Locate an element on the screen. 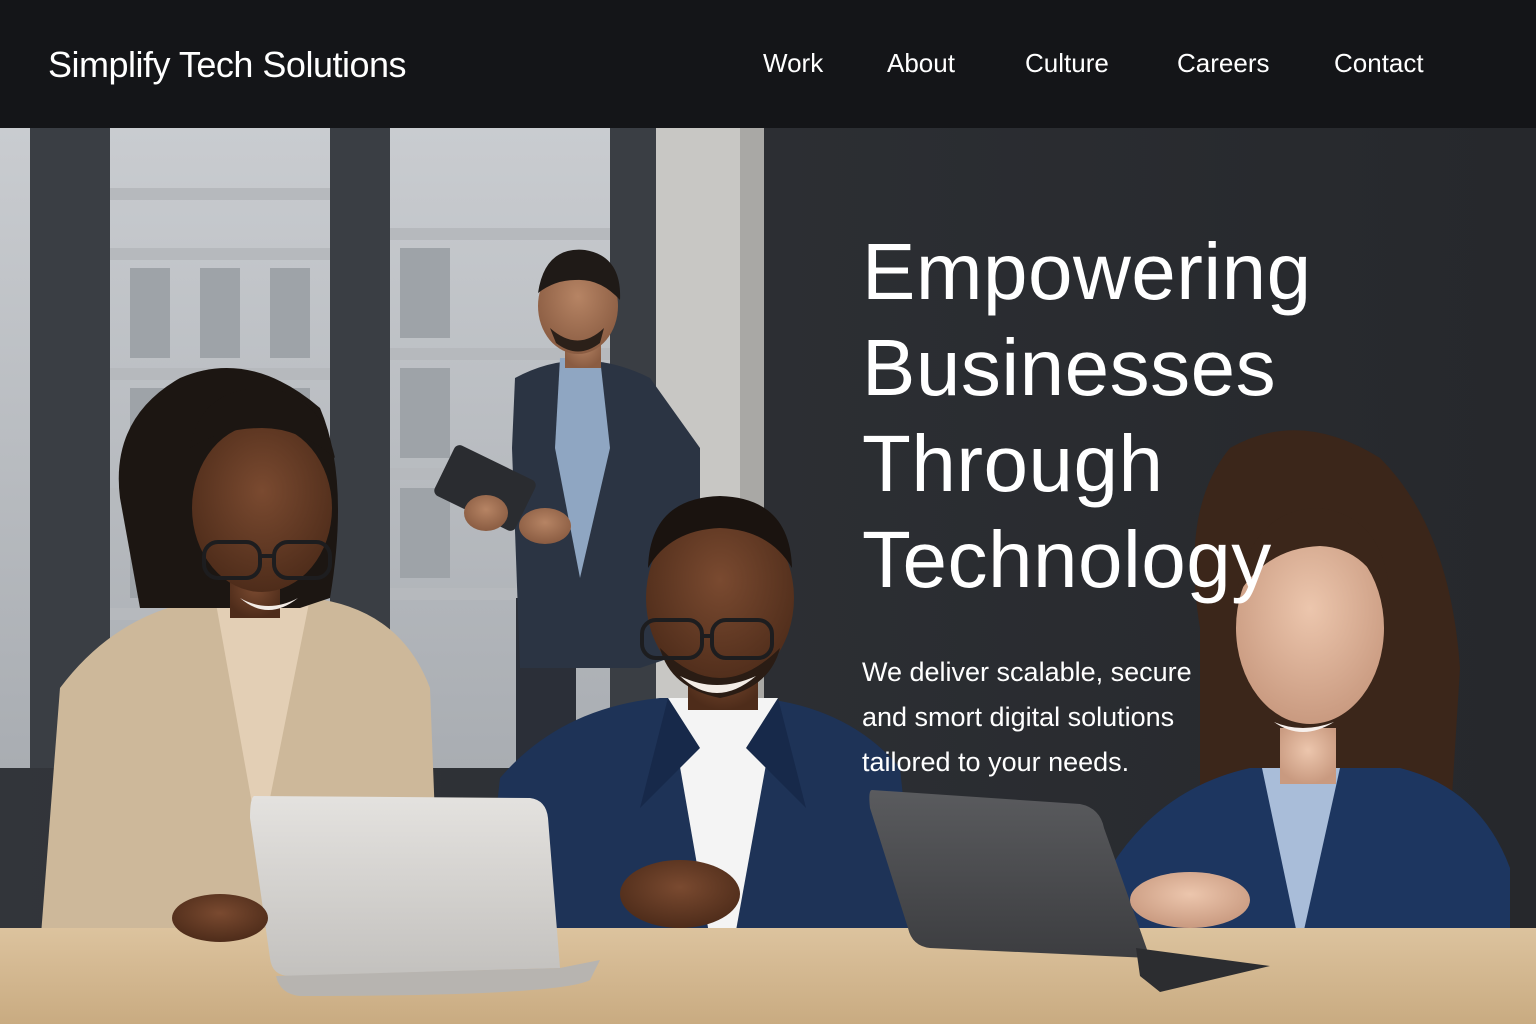  hero-headline-line: Businesses is located at coordinates (1069, 367).